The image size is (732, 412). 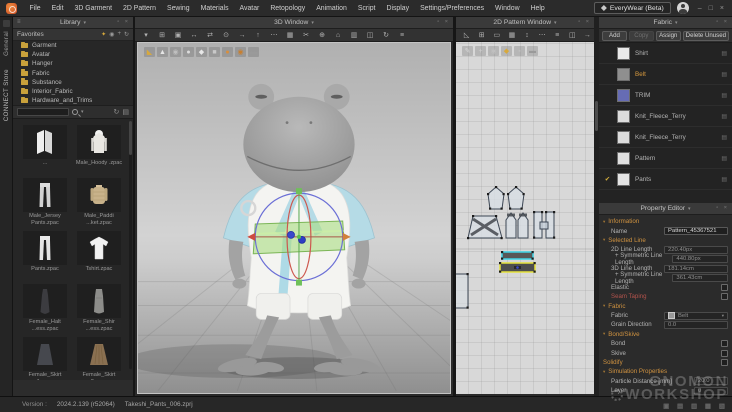 What do you see at coordinates (210, 35) in the screenshot?
I see `swap-tool-icon: ⇄` at bounding box center [210, 35].